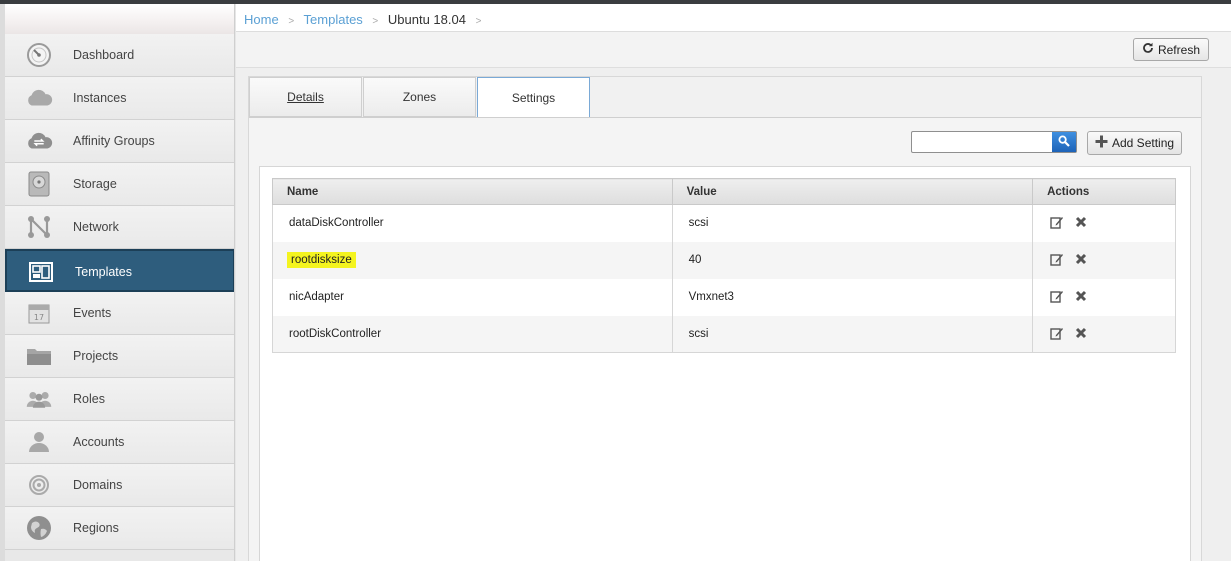 The width and height of the screenshot is (1231, 561). I want to click on plus-icon, so click(1101, 143).